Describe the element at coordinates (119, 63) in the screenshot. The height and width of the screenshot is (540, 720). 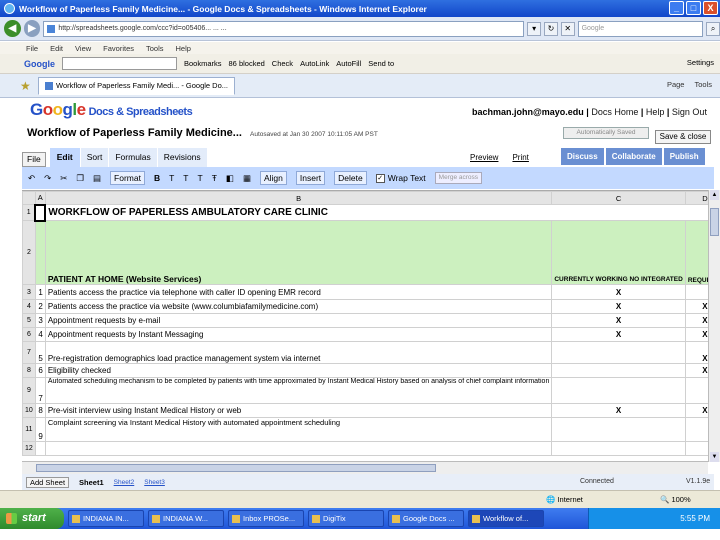
I see `google-toolbar-search` at that location.